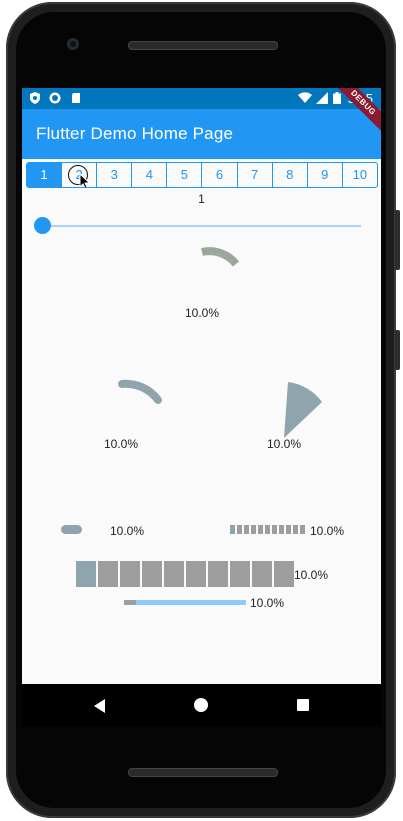 This screenshot has height=821, width=403. What do you see at coordinates (267, 529) in the screenshot?
I see `small-segmented-progress` at bounding box center [267, 529].